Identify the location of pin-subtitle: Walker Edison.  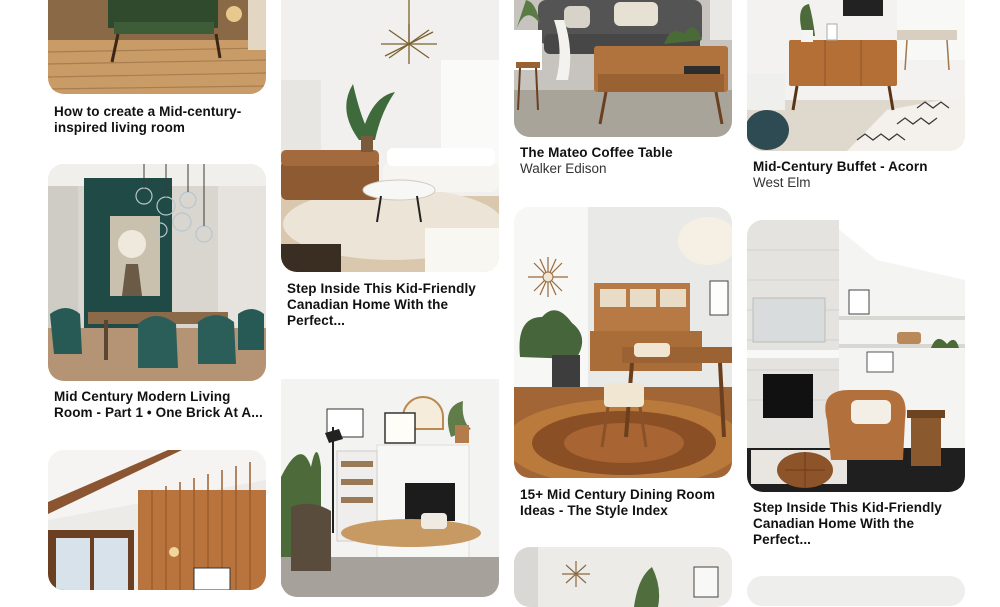
(563, 168).